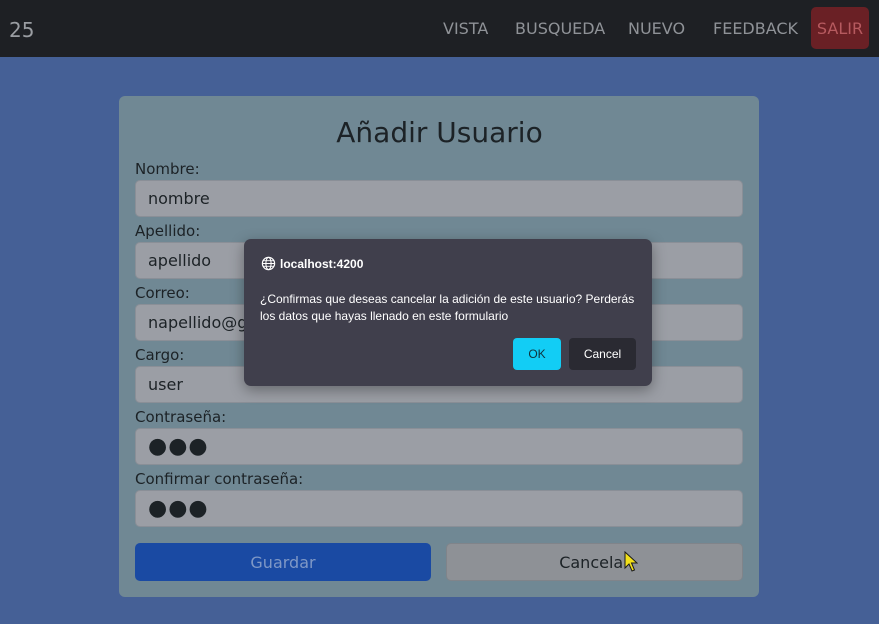  What do you see at coordinates (168, 231) in the screenshot?
I see `last-name-label: Apellido:` at bounding box center [168, 231].